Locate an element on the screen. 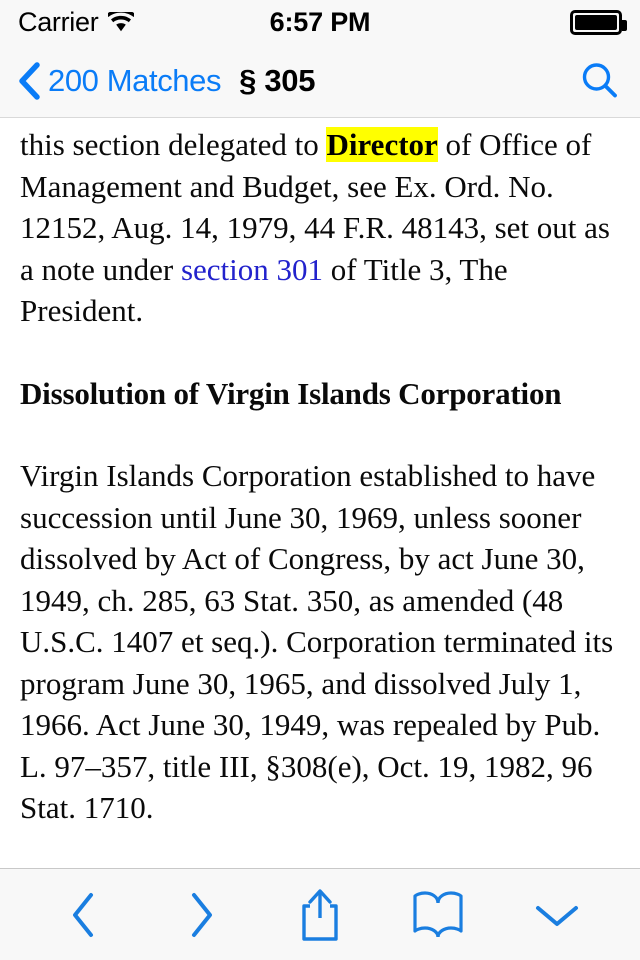 The image size is (640, 960). book-icon is located at coordinates (438, 914).